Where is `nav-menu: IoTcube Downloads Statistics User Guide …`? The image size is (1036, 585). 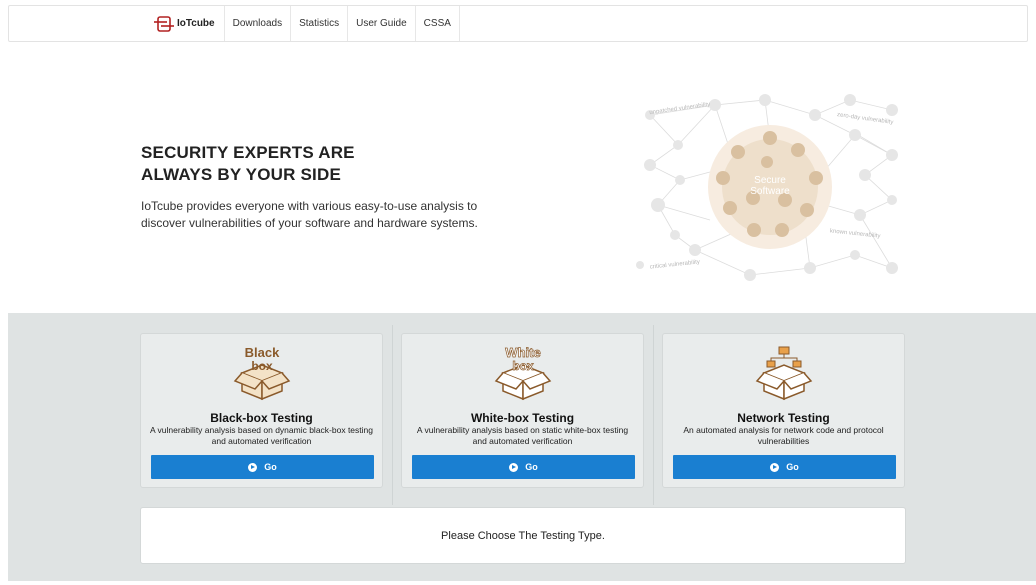 nav-menu: IoTcube Downloads Statistics User Guide … is located at coordinates (302, 23).